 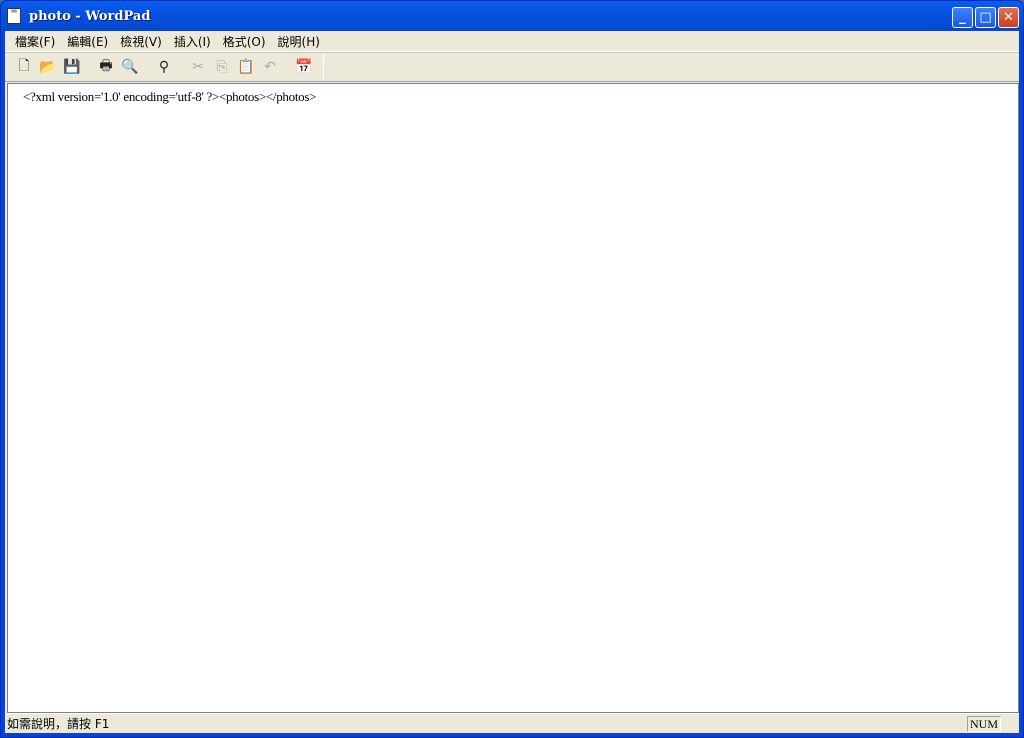 I want to click on minimize-button: _, so click(x=962, y=17).